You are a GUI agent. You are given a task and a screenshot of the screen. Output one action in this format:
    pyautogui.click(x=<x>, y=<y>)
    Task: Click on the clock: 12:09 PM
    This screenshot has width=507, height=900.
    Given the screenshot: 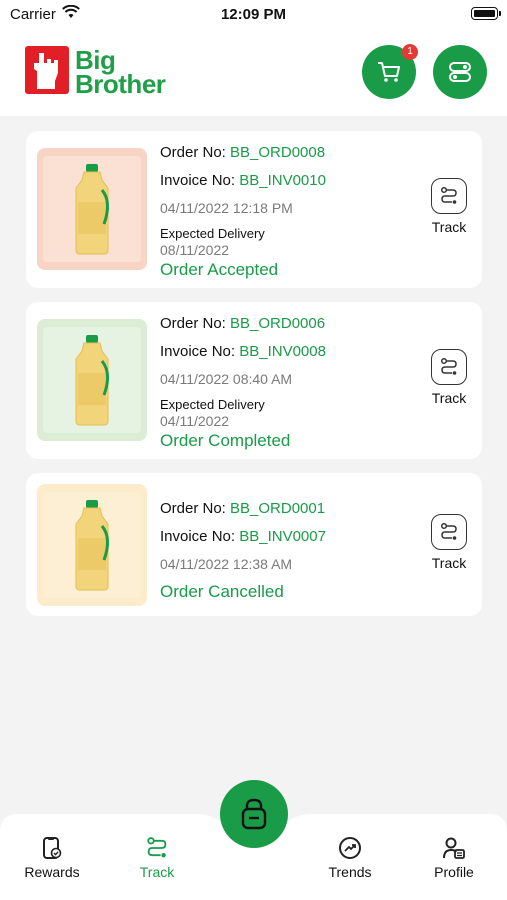 What is the action you would take?
    pyautogui.click(x=253, y=14)
    